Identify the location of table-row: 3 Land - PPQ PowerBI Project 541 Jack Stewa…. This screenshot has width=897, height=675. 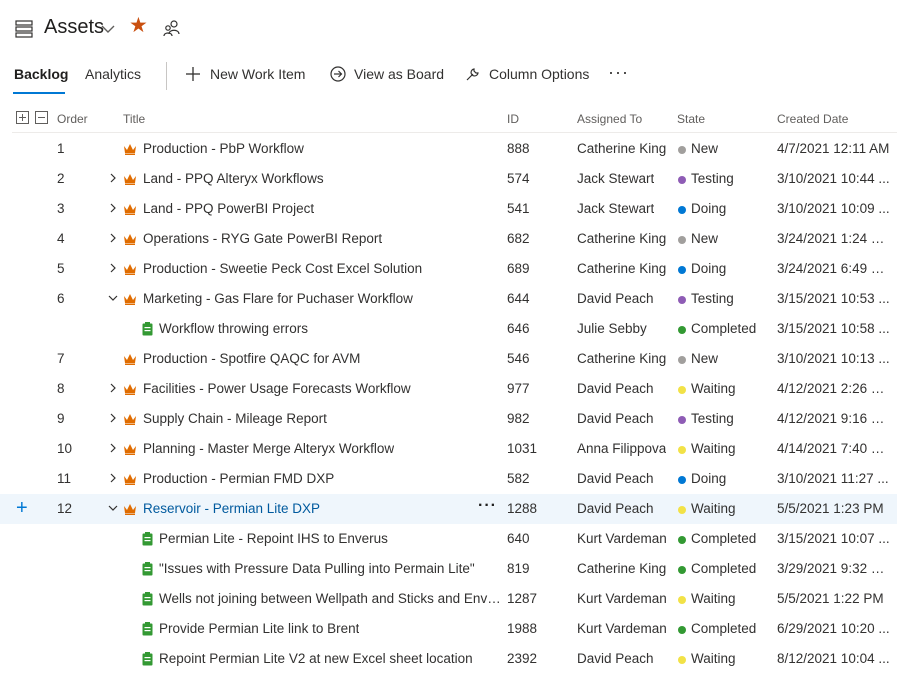
(448, 209).